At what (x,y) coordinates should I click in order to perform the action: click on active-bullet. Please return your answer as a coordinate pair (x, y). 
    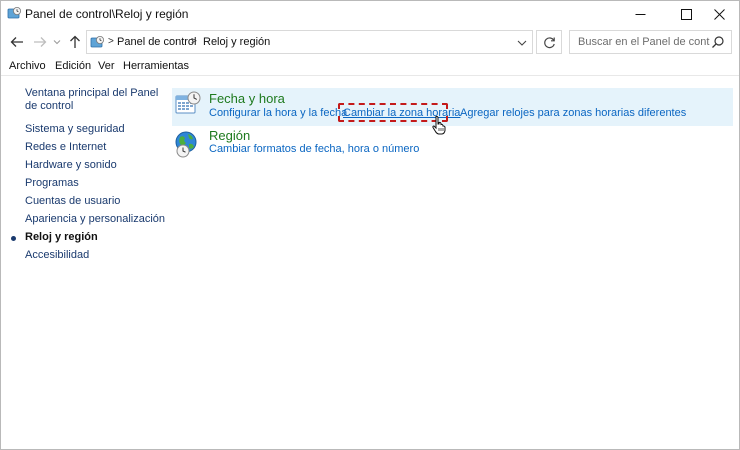
    Looking at the image, I should click on (13, 238).